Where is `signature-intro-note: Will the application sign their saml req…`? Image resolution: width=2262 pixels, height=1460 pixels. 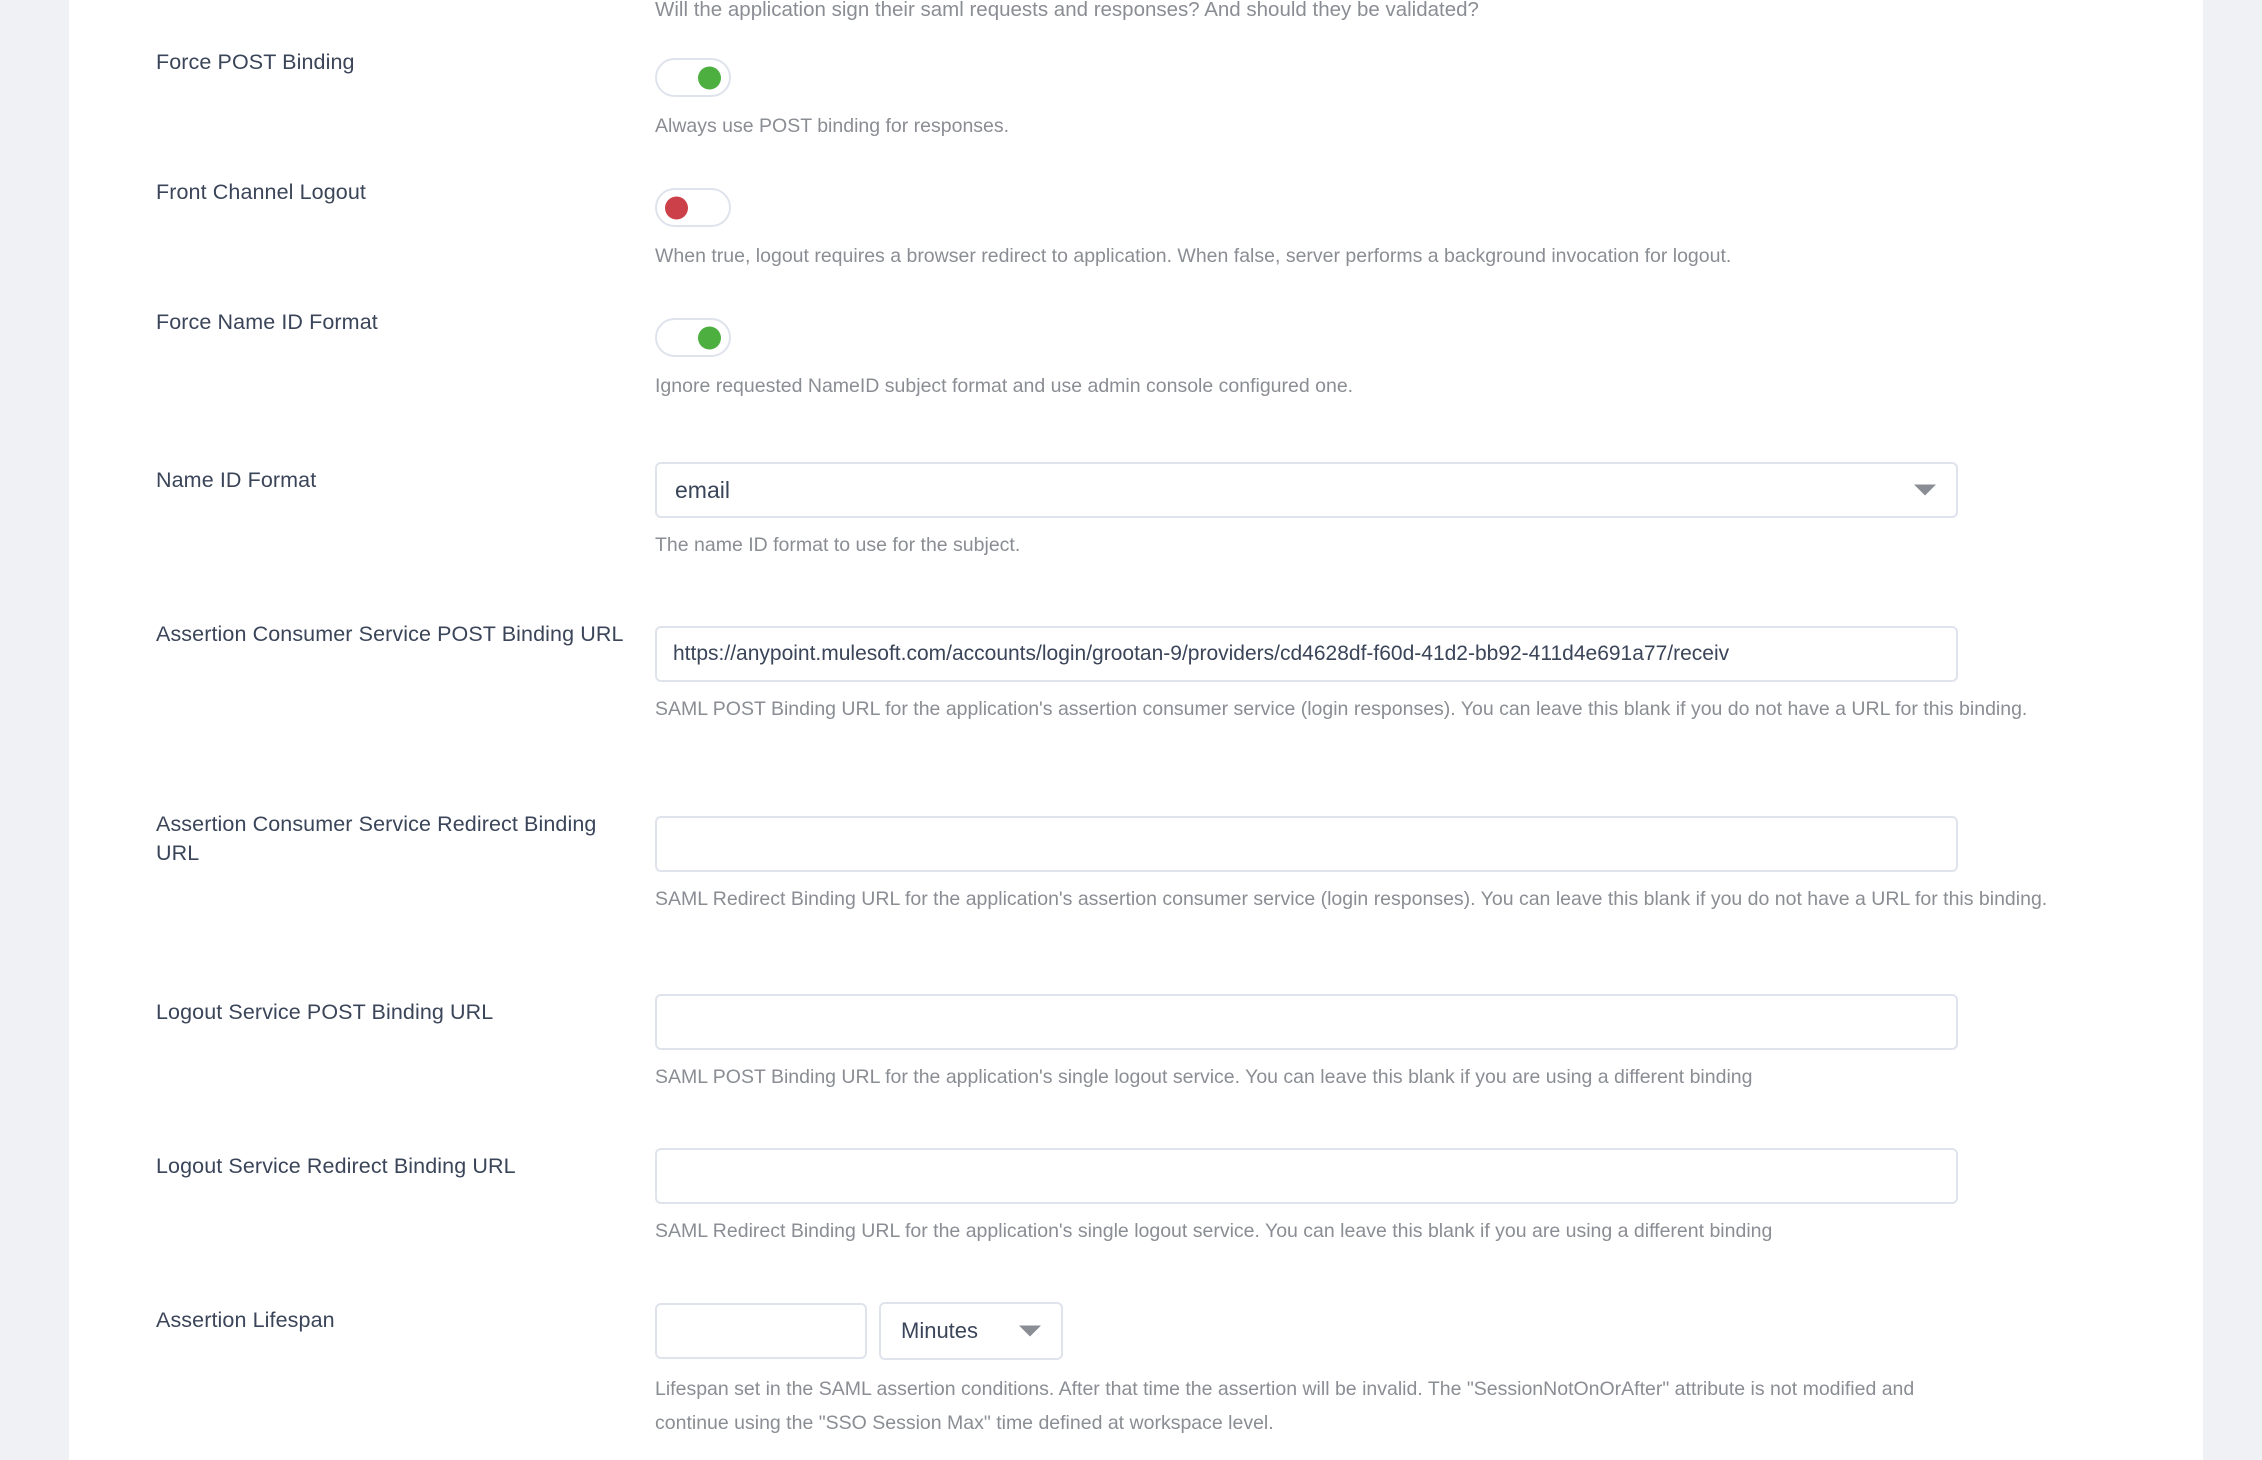 signature-intro-note: Will the application sign their saml req… is located at coordinates (1067, 10).